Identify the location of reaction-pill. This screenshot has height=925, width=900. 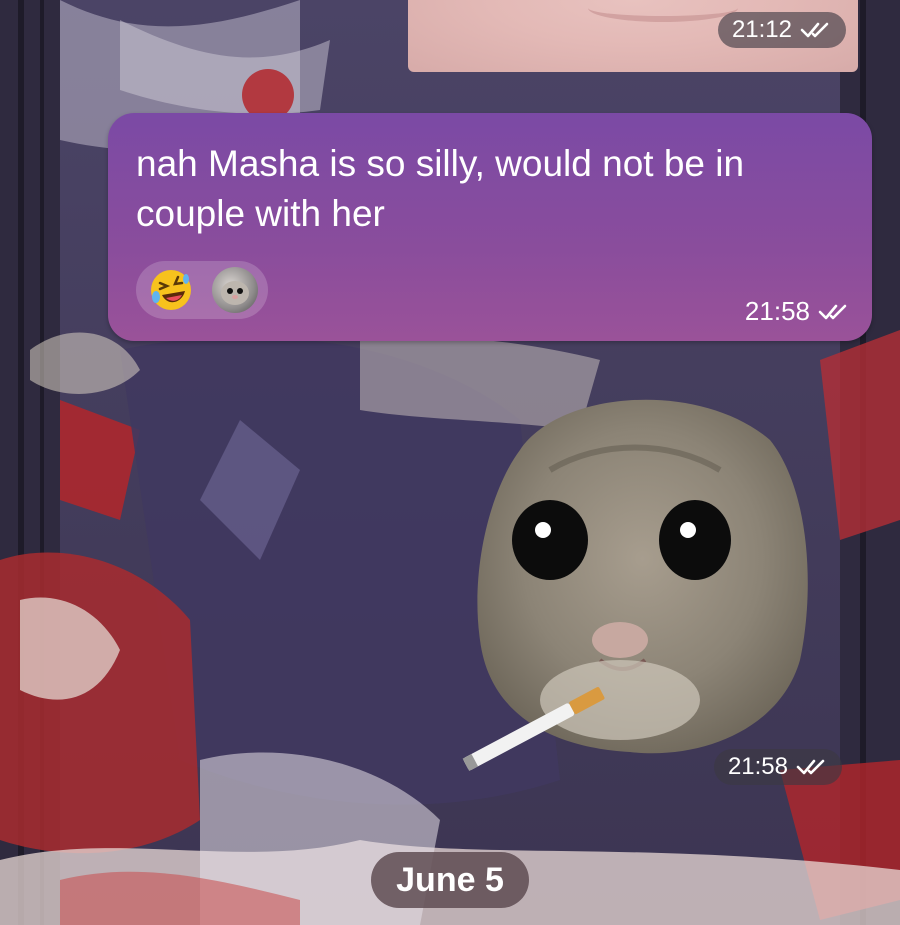
(202, 290).